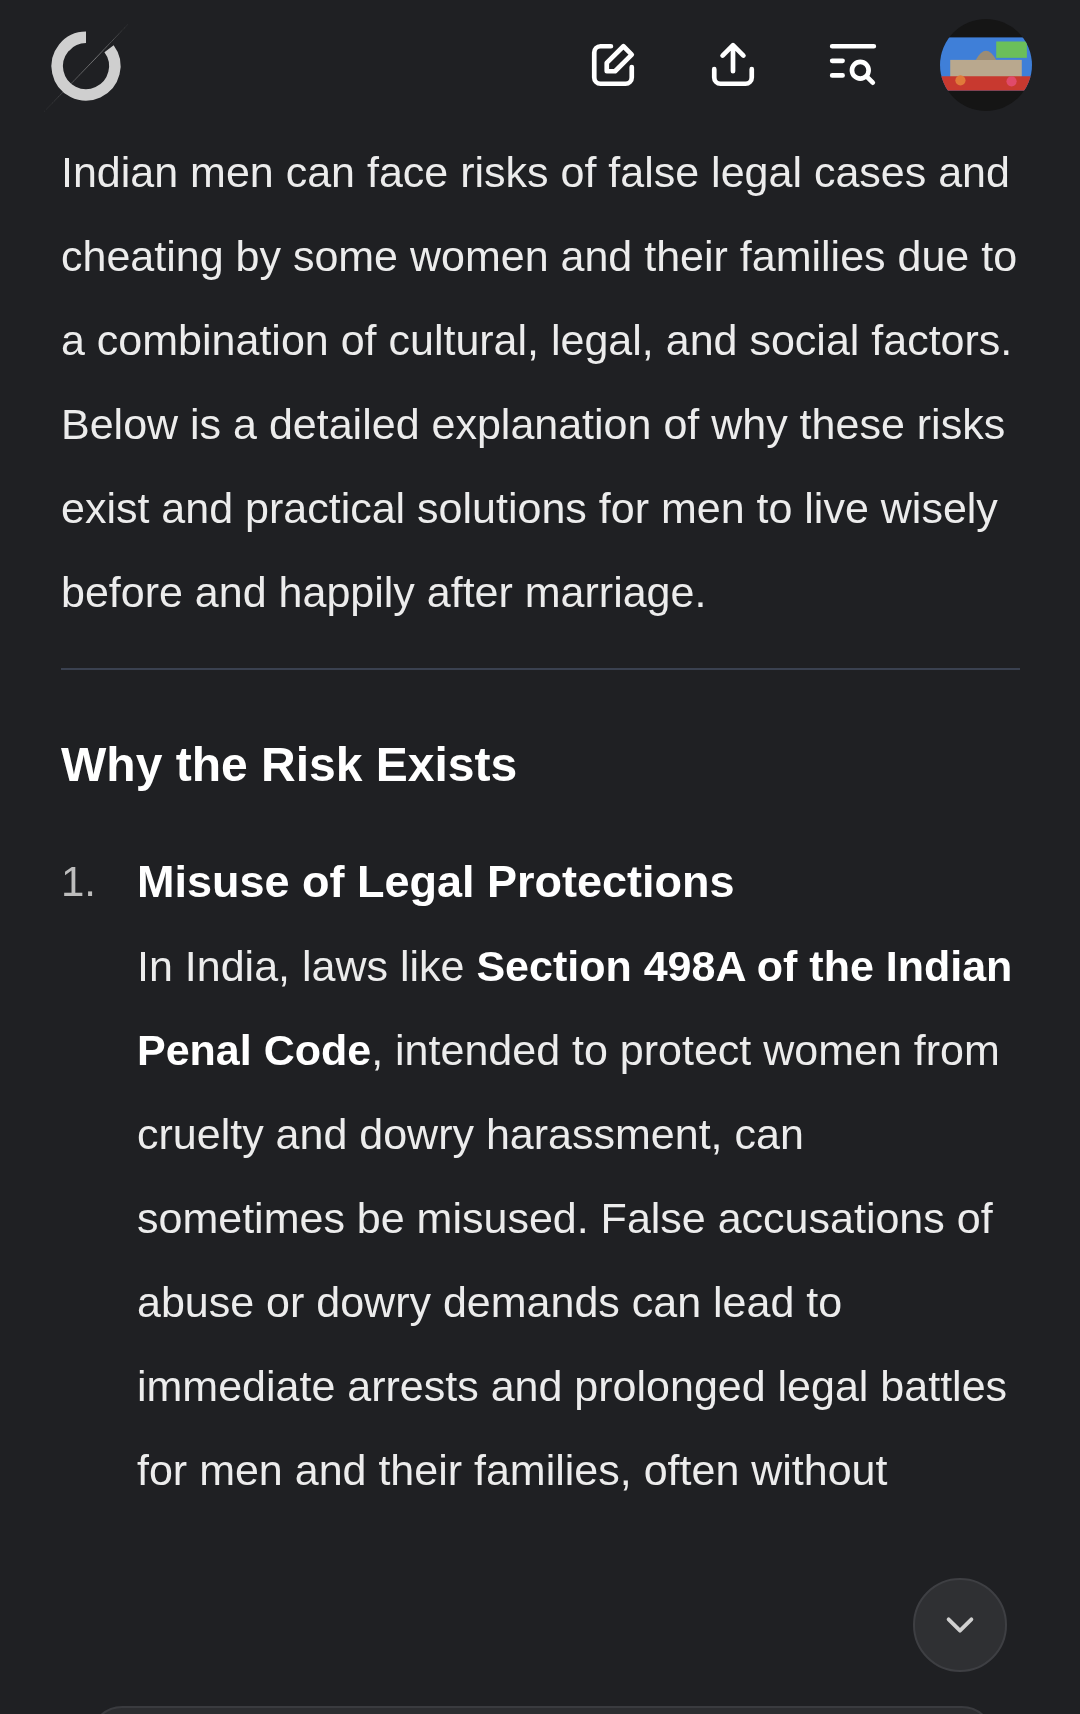  What do you see at coordinates (436, 882) in the screenshot?
I see `item-title: Misuse of Legal Protections` at bounding box center [436, 882].